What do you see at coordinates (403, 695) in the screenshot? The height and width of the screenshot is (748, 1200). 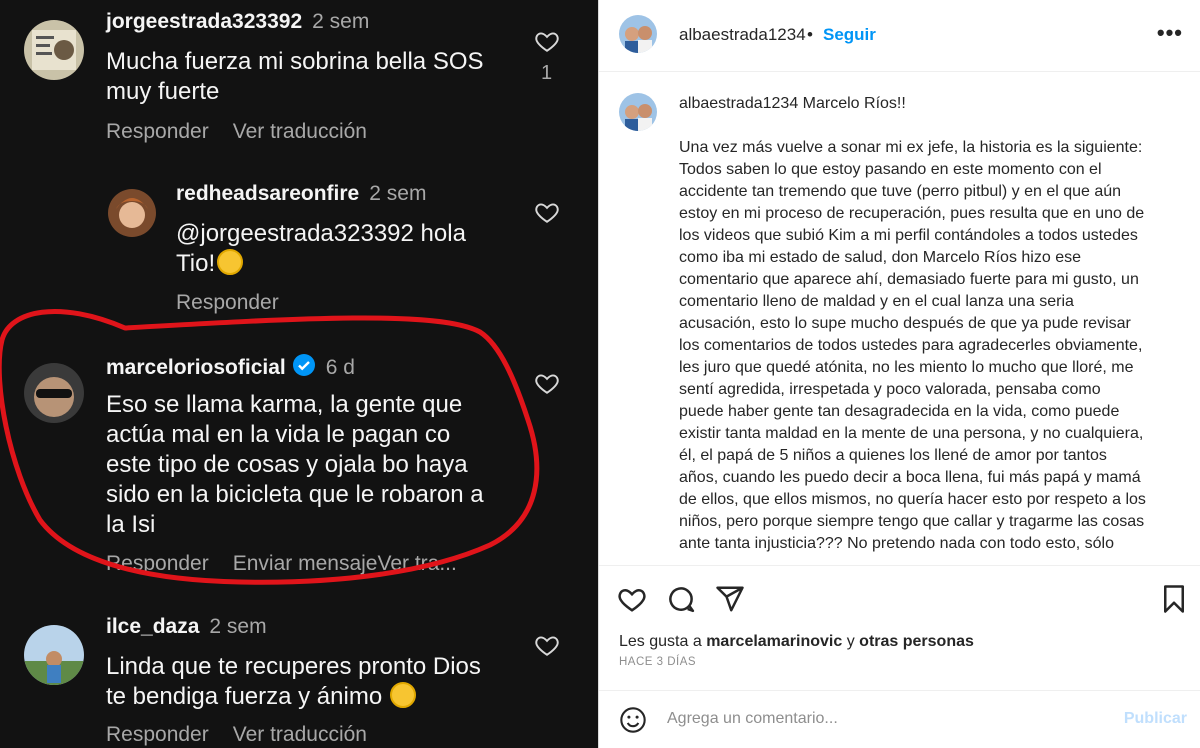 I see `kiss-emoji-icon` at bounding box center [403, 695].